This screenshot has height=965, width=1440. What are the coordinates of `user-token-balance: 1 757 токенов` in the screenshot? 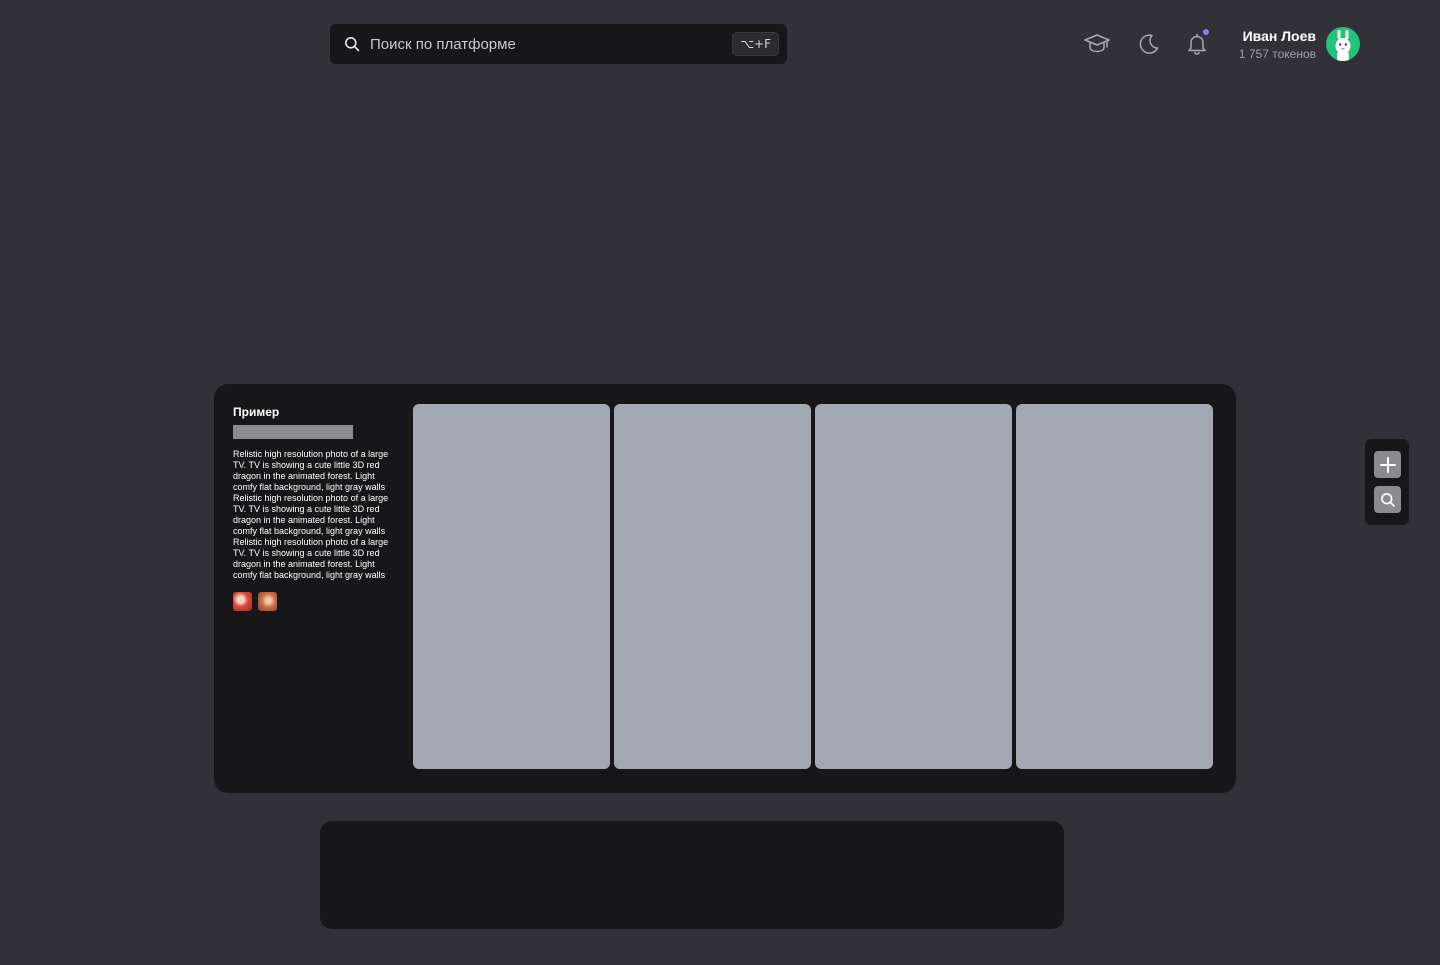 It's located at (1277, 54).